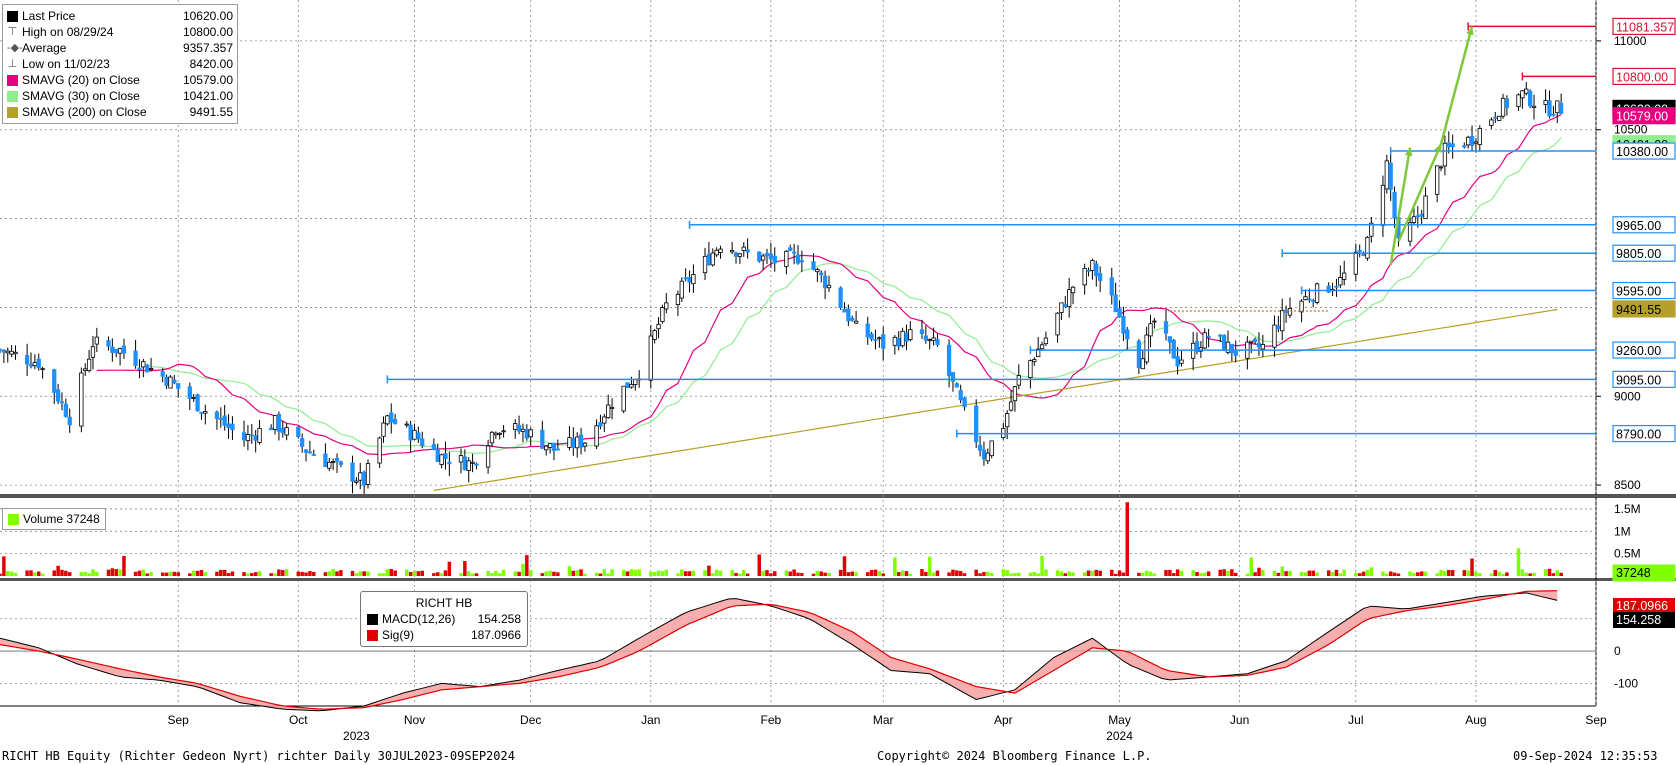 This screenshot has height=765, width=1676. What do you see at coordinates (1627, 485) in the screenshot?
I see `price-axis-tick: 8500` at bounding box center [1627, 485].